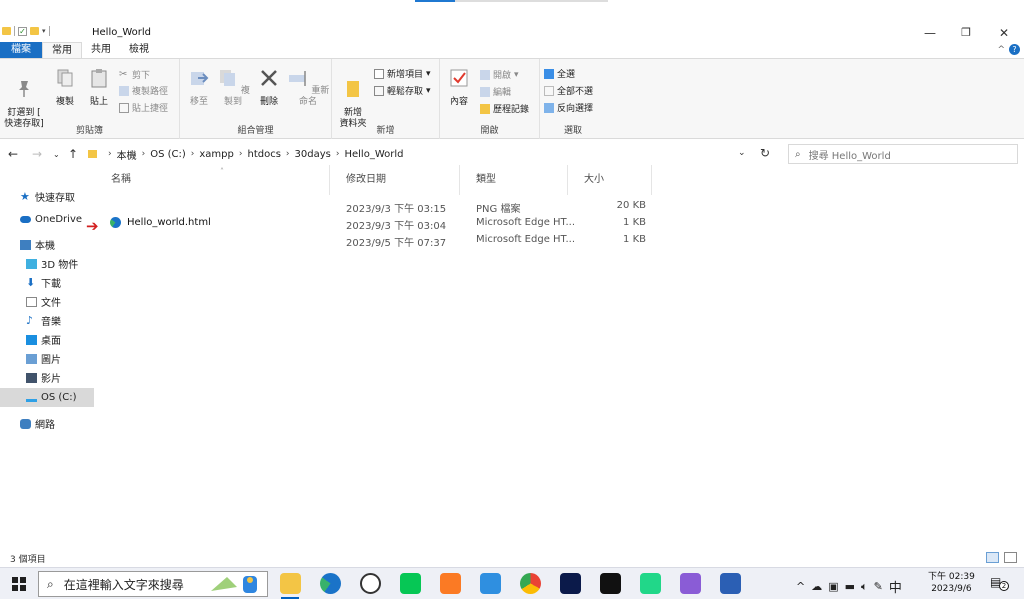 The image size is (1024, 599). I want to click on nav-documents: 文件, so click(47, 301).